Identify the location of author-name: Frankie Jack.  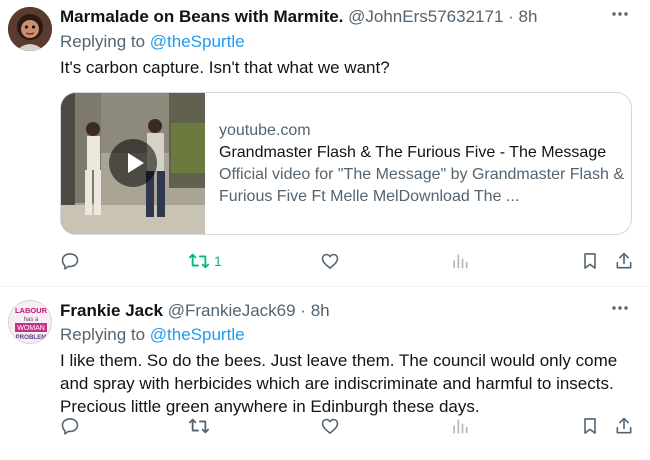
(111, 310).